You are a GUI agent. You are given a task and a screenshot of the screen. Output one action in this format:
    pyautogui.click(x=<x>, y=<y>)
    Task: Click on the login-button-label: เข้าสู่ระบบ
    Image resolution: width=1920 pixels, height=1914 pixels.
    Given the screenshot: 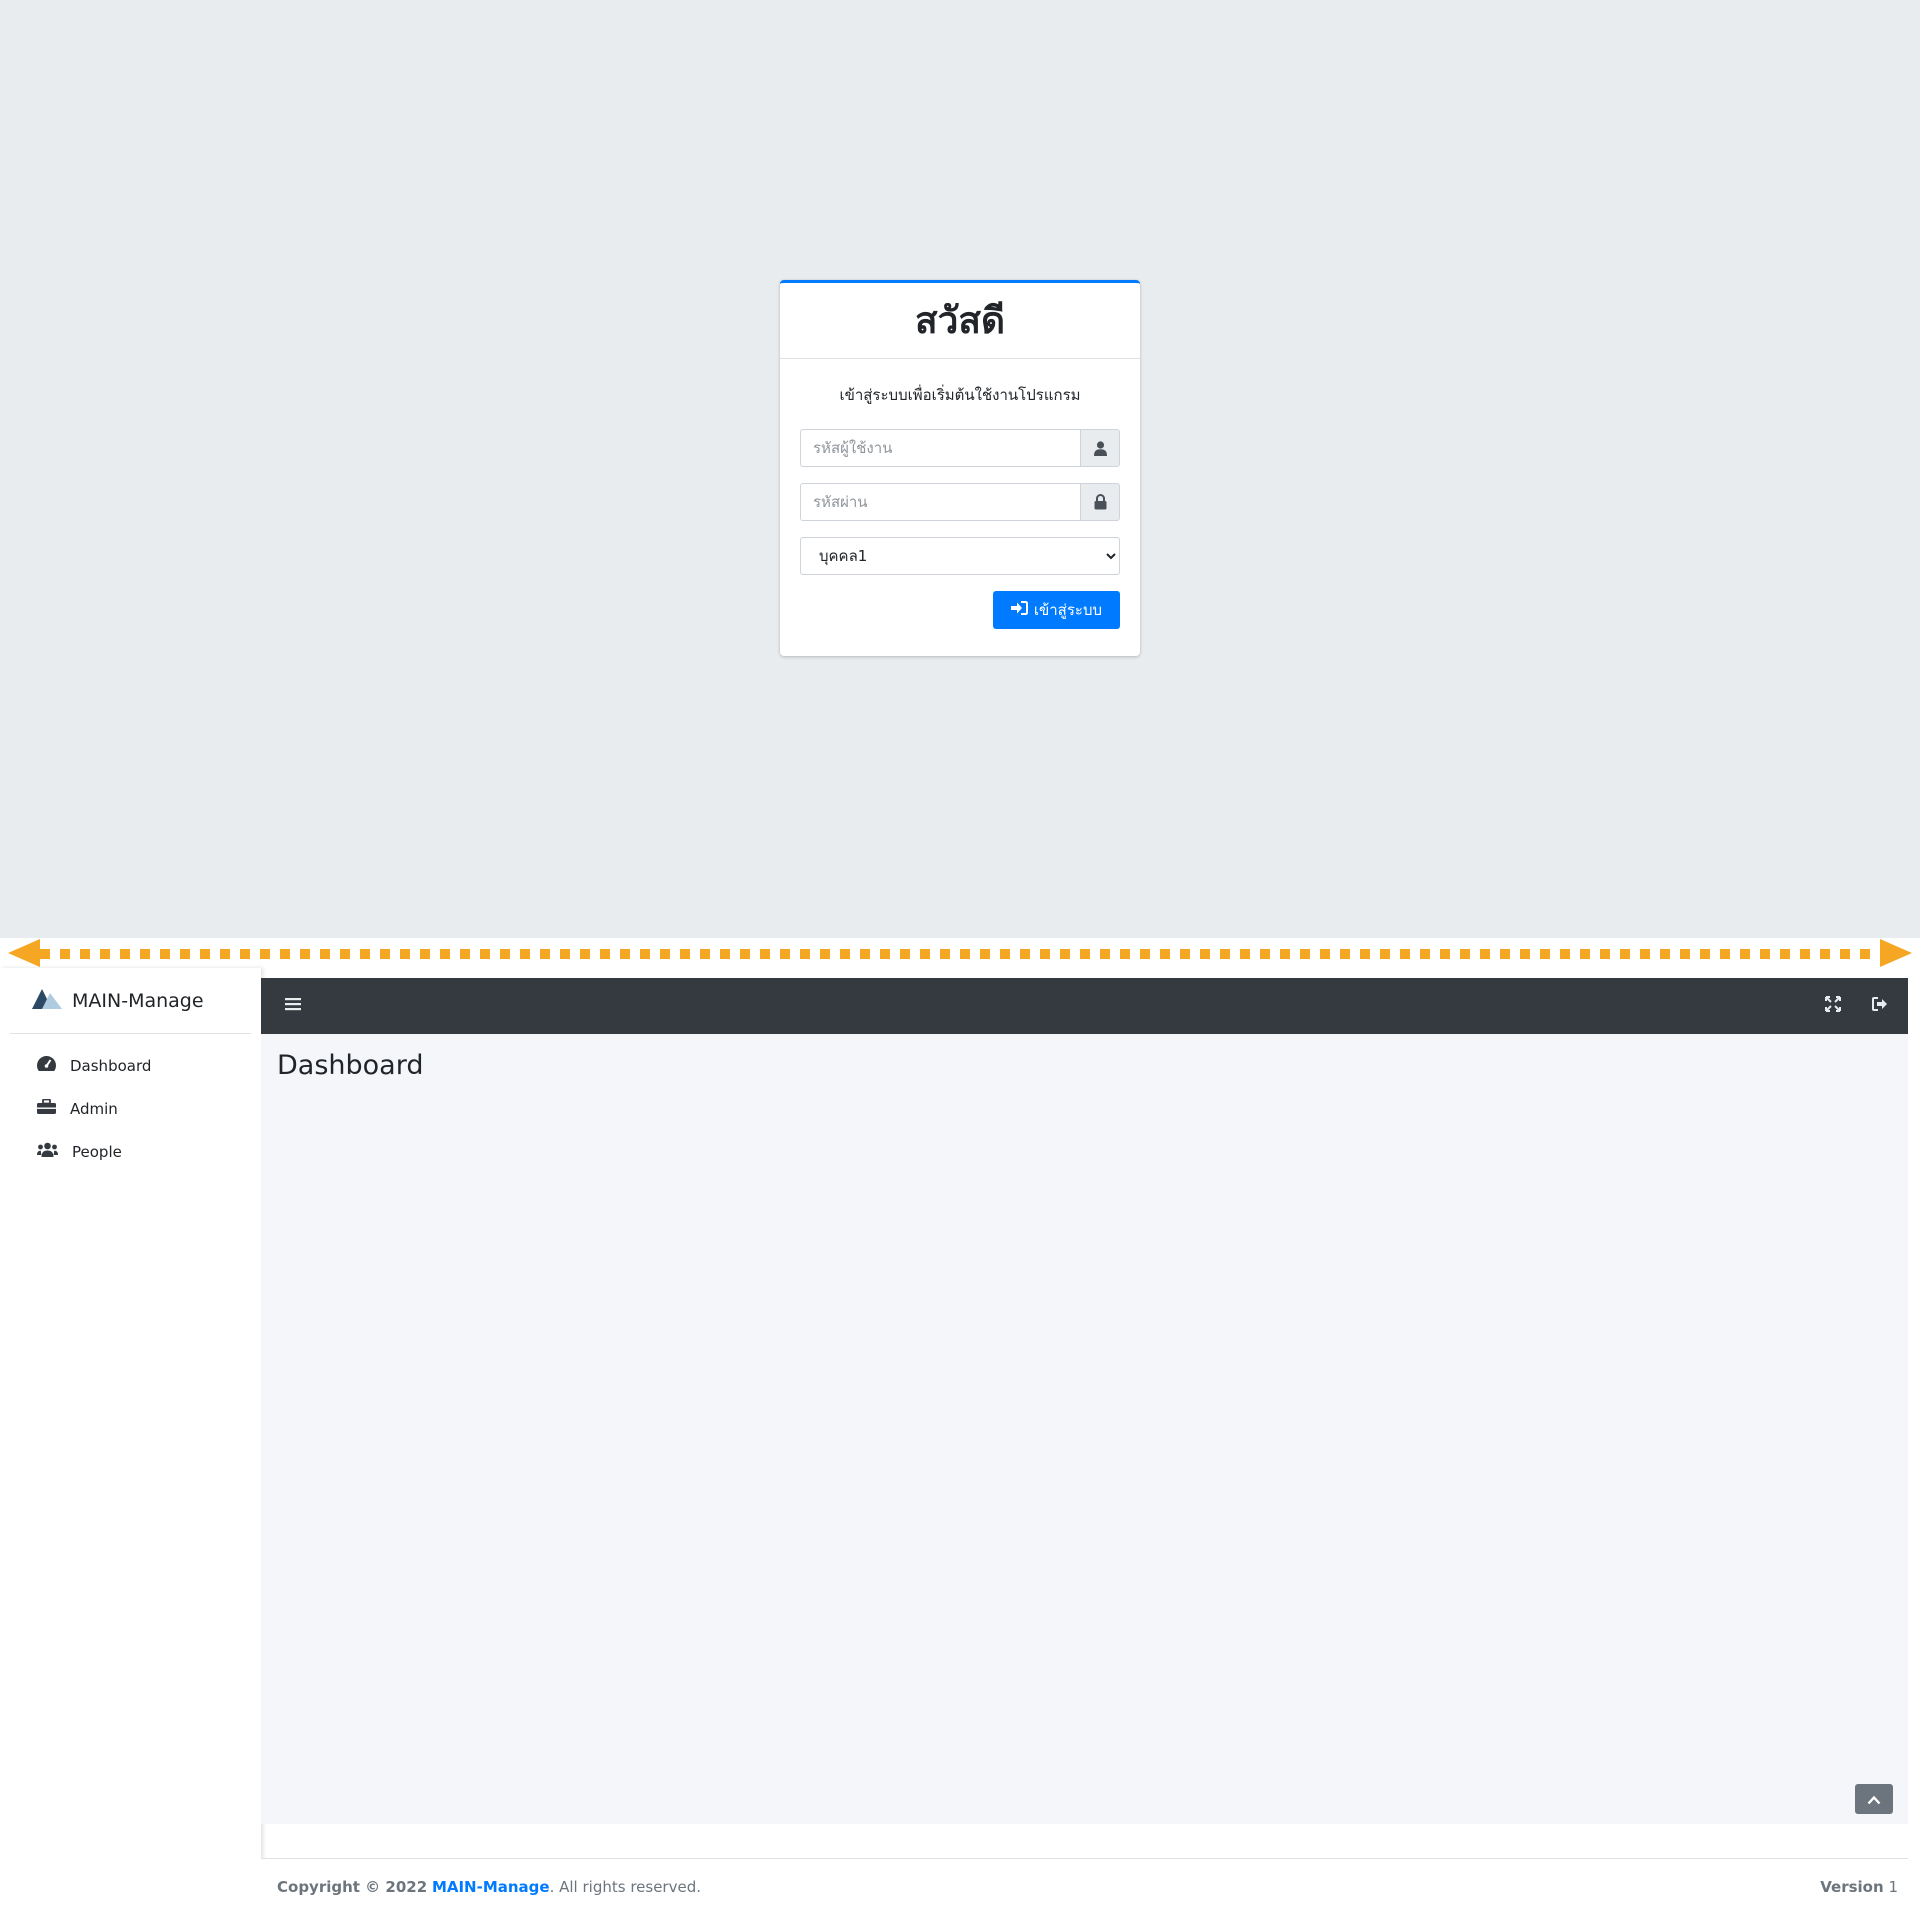 What is the action you would take?
    pyautogui.click(x=1067, y=610)
    